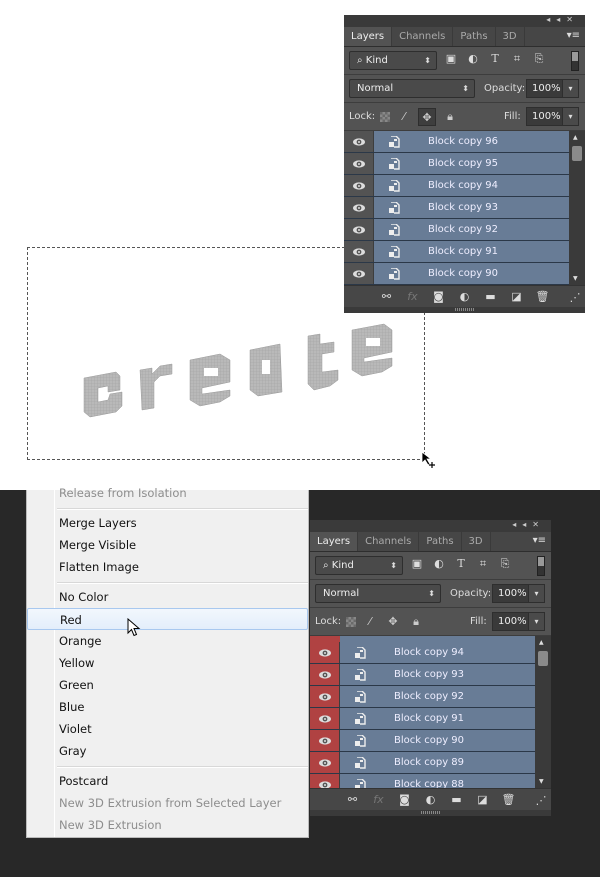  I want to click on menu-item-yellow: Yellow, so click(167, 663).